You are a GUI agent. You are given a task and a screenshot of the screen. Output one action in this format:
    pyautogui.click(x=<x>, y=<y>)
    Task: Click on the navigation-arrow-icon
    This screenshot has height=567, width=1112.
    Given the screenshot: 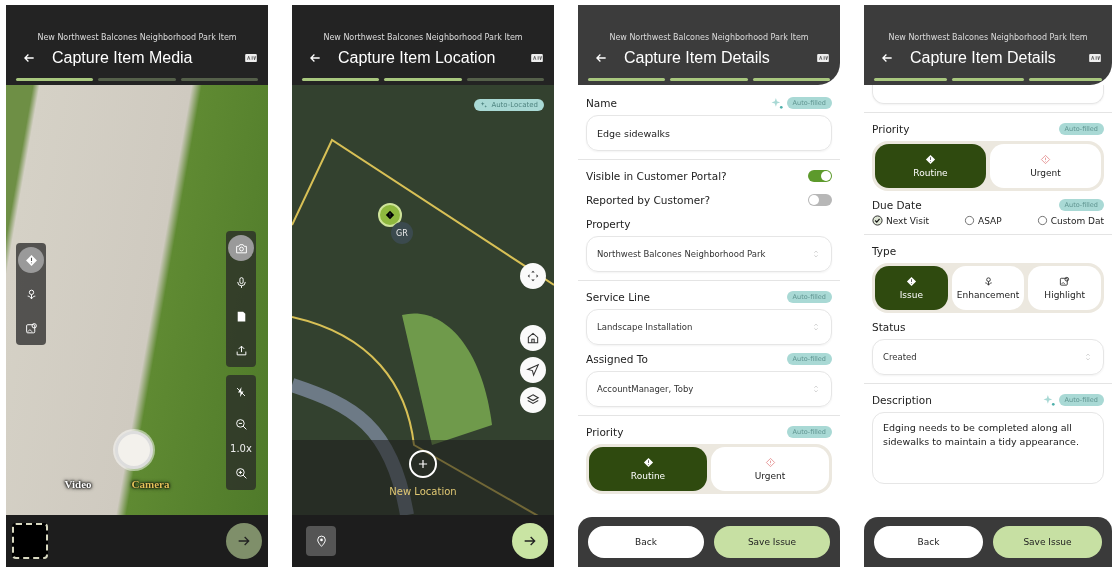 What is the action you would take?
    pyautogui.click(x=533, y=370)
    